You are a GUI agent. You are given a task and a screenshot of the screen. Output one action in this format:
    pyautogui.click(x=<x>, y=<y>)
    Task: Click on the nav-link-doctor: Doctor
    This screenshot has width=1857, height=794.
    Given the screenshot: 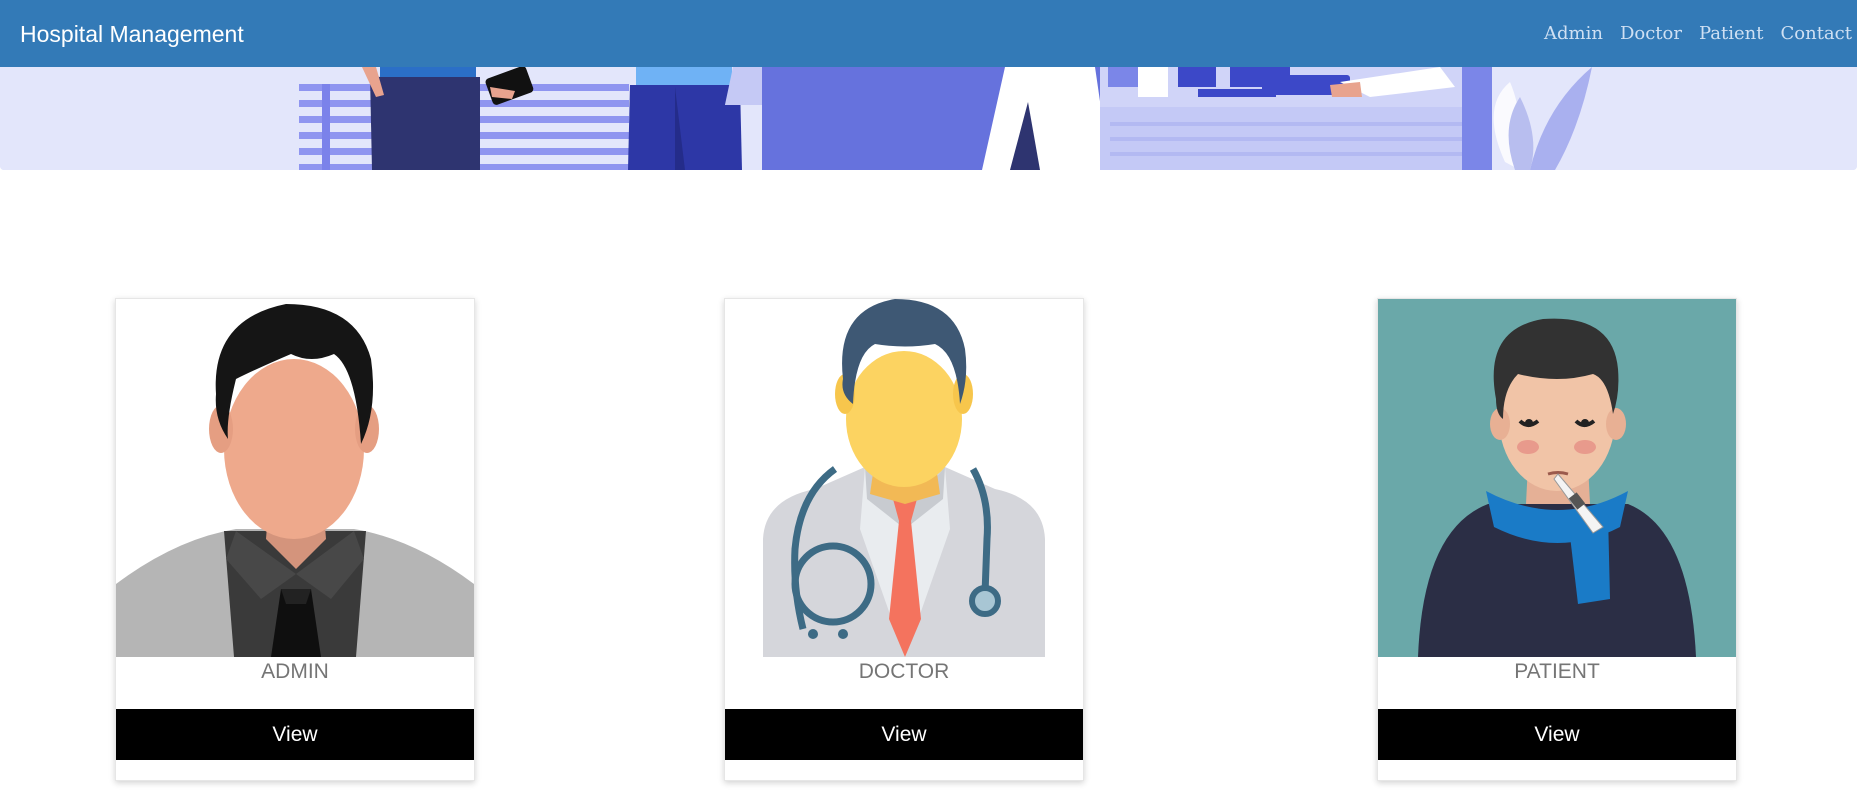 What is the action you would take?
    pyautogui.click(x=1651, y=34)
    